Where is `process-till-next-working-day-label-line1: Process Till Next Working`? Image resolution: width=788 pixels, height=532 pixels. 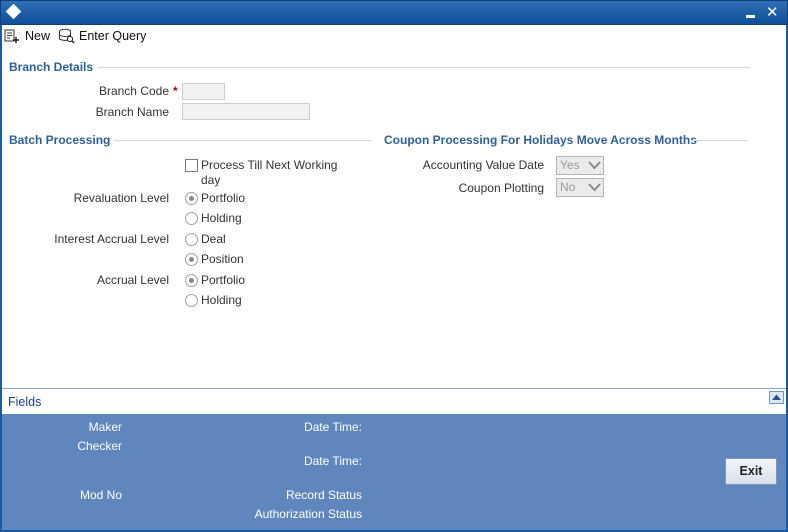
process-till-next-working-day-label-line1: Process Till Next Working is located at coordinates (269, 165).